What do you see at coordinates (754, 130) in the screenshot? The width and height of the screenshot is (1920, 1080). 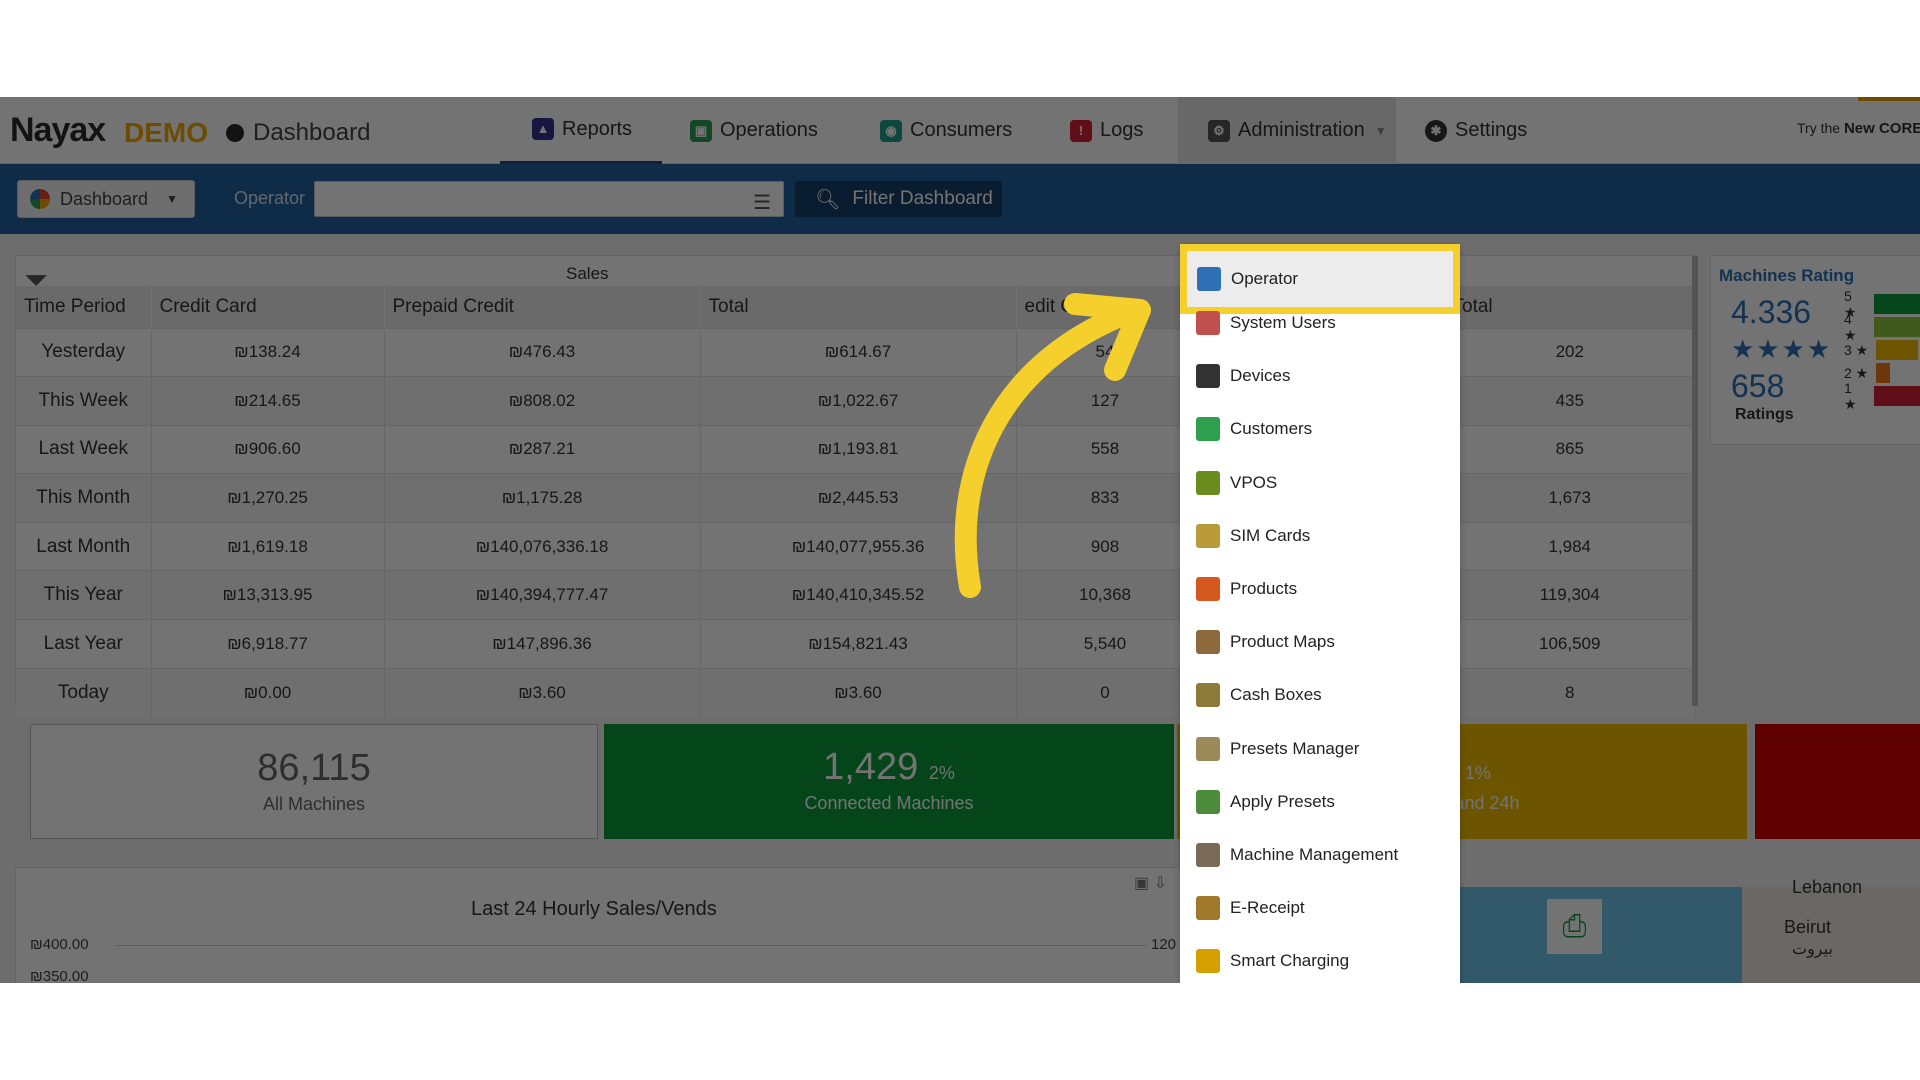 I see `tab-operations: ▣ Operations` at bounding box center [754, 130].